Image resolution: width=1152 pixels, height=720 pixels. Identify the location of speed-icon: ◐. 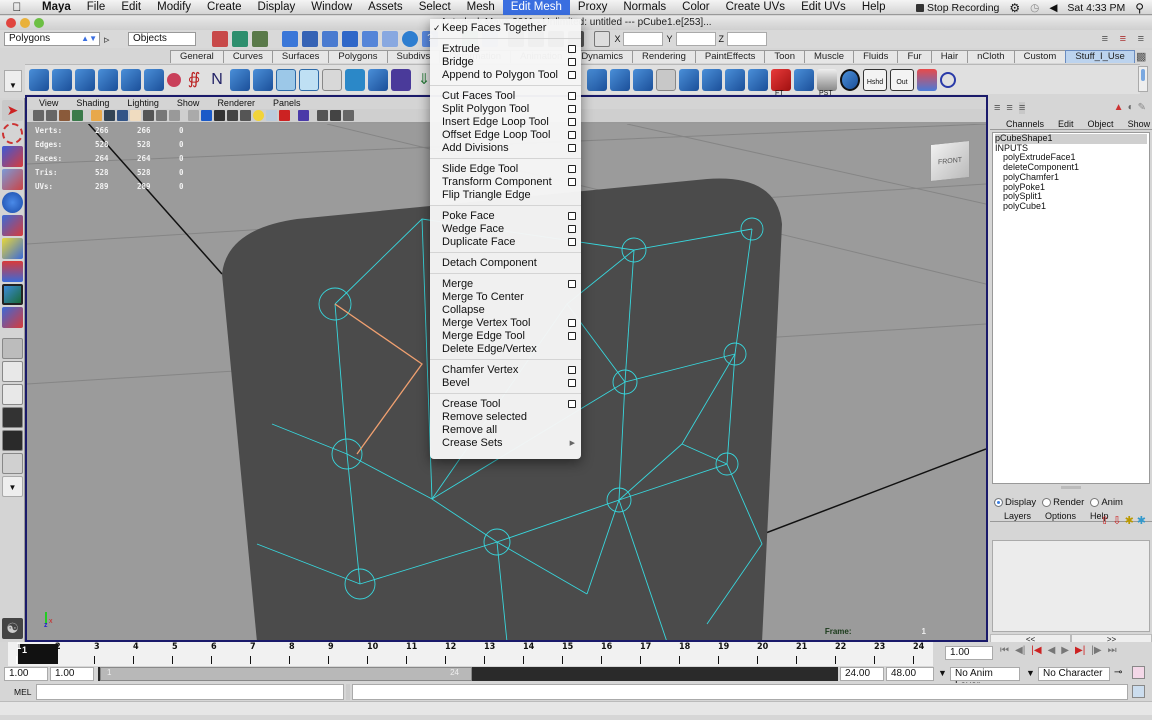
(1131, 107).